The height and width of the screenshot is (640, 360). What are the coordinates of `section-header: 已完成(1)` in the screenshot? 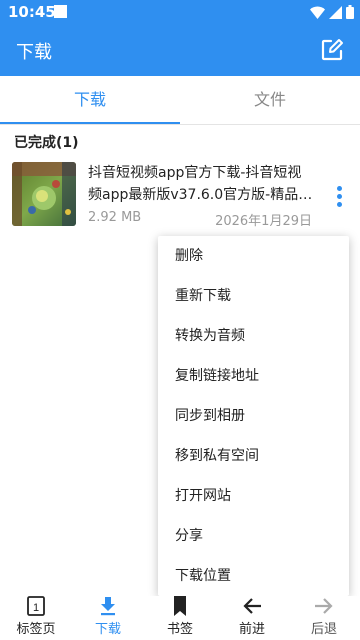 It's located at (46, 143).